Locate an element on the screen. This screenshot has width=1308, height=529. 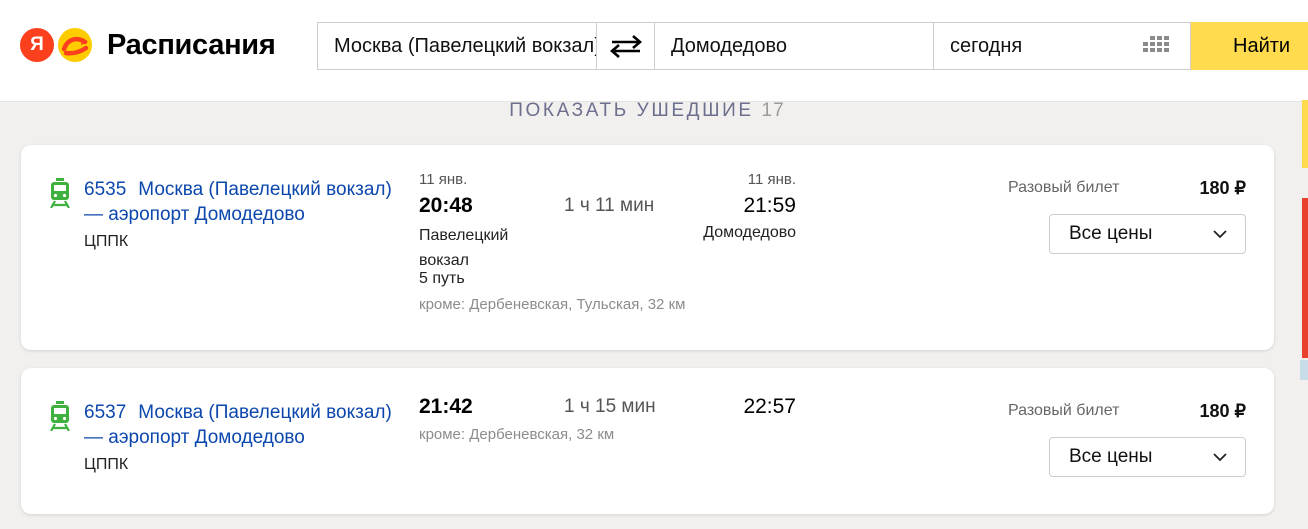
swap-arrows-icon is located at coordinates (625, 46).